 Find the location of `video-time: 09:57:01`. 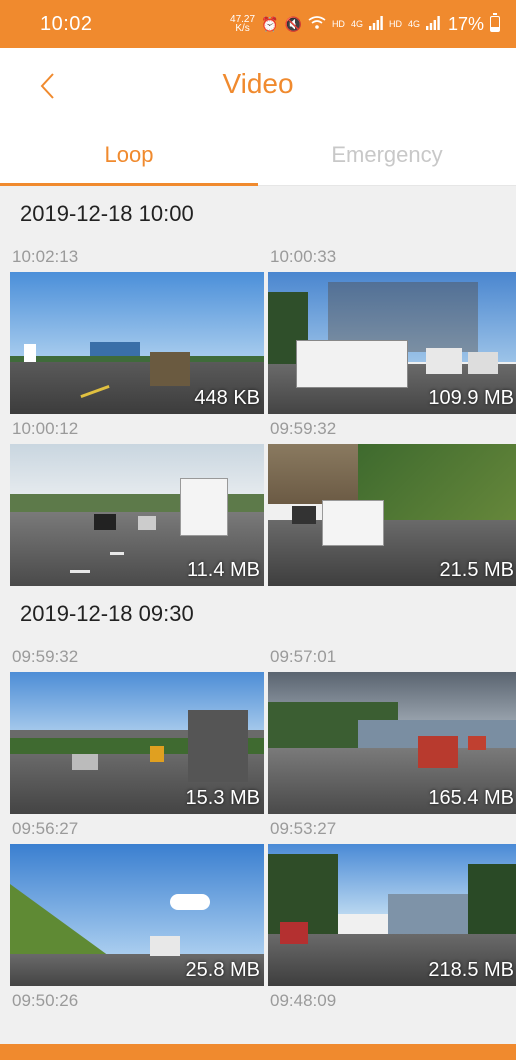

video-time: 09:57:01 is located at coordinates (303, 656).